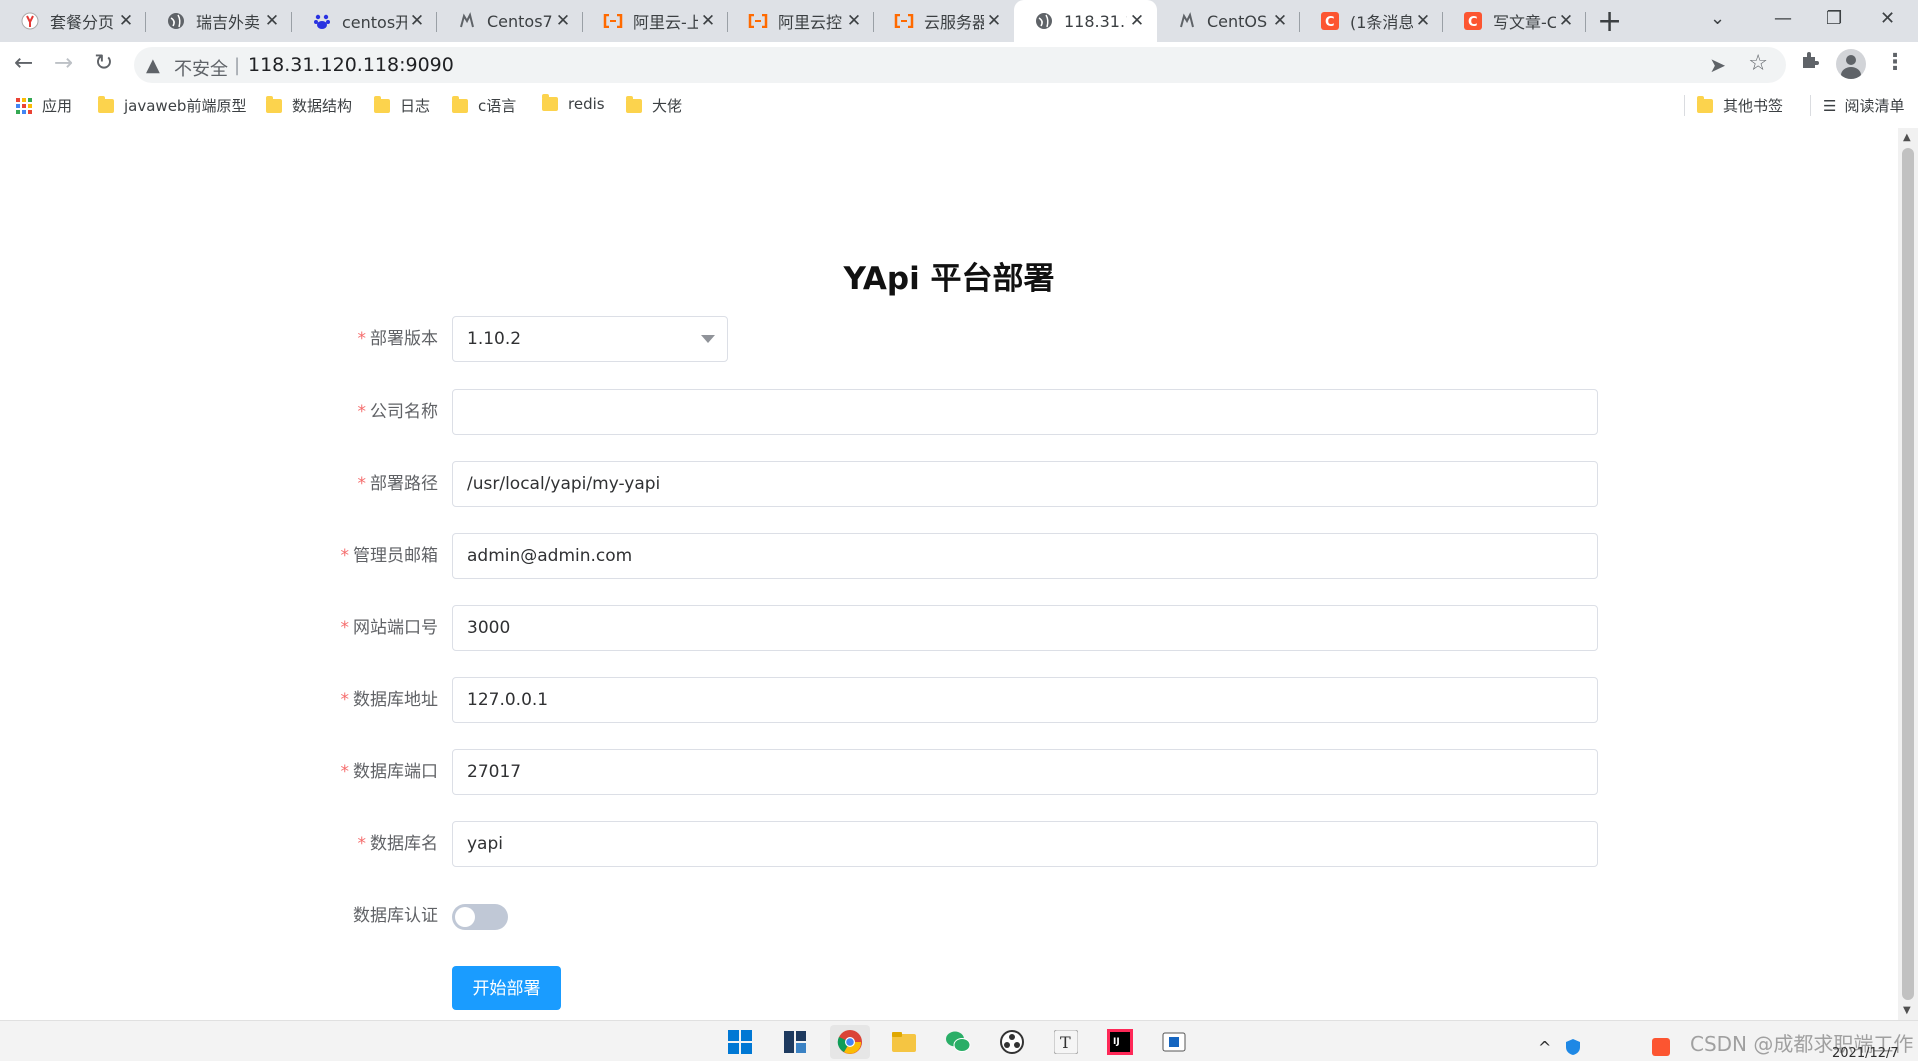 This screenshot has width=1918, height=1061. Describe the element at coordinates (1907, 1010) in the screenshot. I see `scroll-down-icon: ▼` at that location.